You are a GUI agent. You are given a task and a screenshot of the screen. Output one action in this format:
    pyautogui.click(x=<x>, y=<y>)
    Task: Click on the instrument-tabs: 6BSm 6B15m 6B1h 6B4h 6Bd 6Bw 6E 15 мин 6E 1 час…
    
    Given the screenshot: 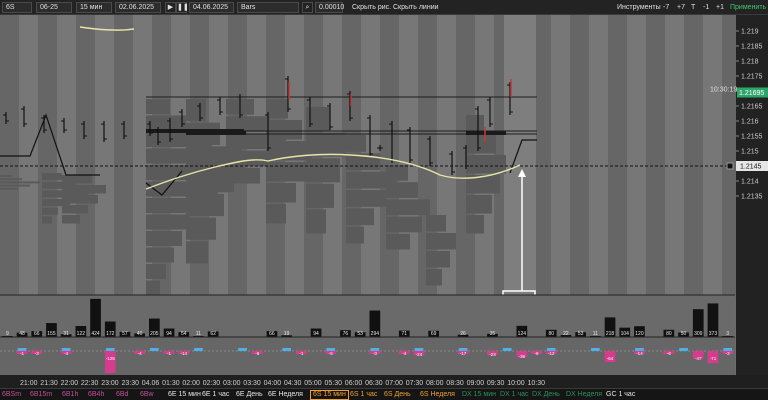 What is the action you would take?
    pyautogui.click(x=384, y=394)
    